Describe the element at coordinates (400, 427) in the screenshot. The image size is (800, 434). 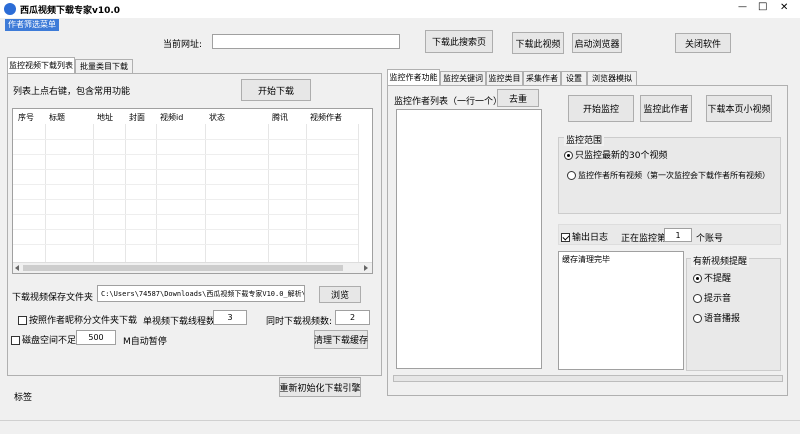
I see `status-bar` at that location.